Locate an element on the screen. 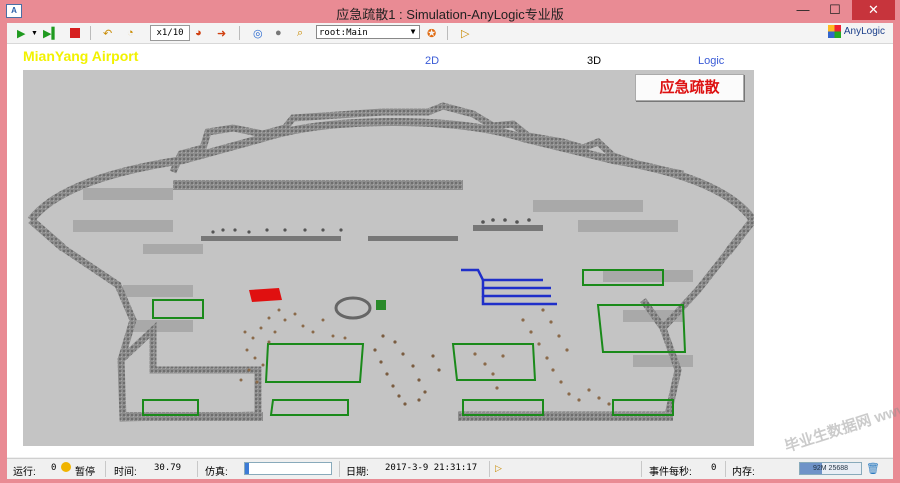  sim-label: 仿真: is located at coordinates (216, 472).